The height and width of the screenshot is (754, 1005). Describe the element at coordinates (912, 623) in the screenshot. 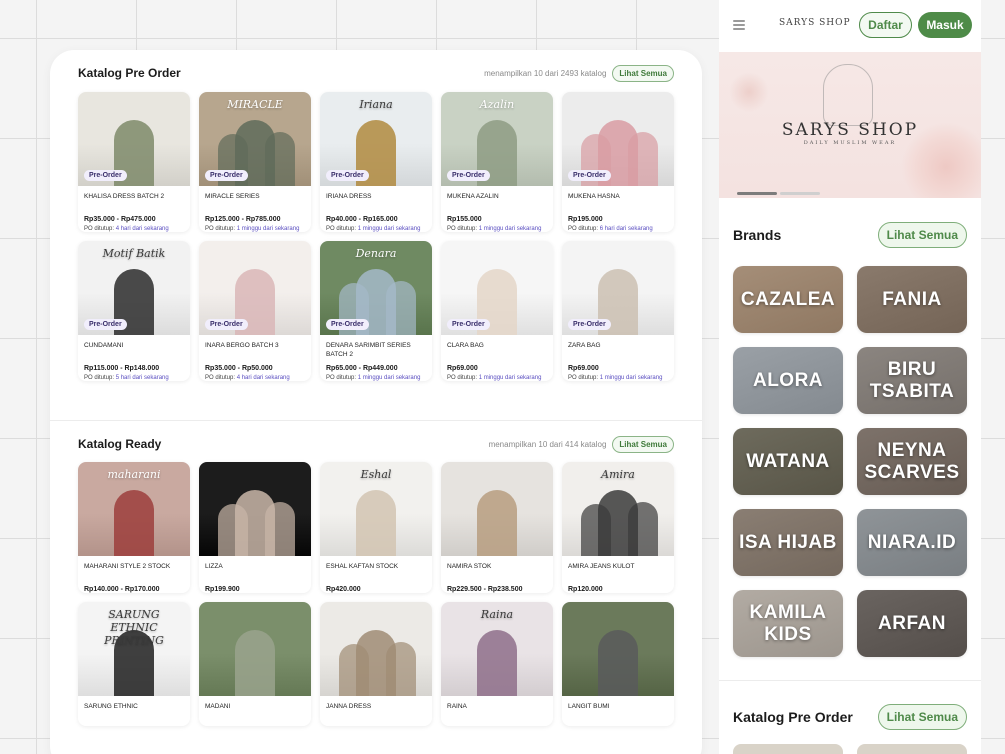

I see `brand-tile: ARFAN` at that location.